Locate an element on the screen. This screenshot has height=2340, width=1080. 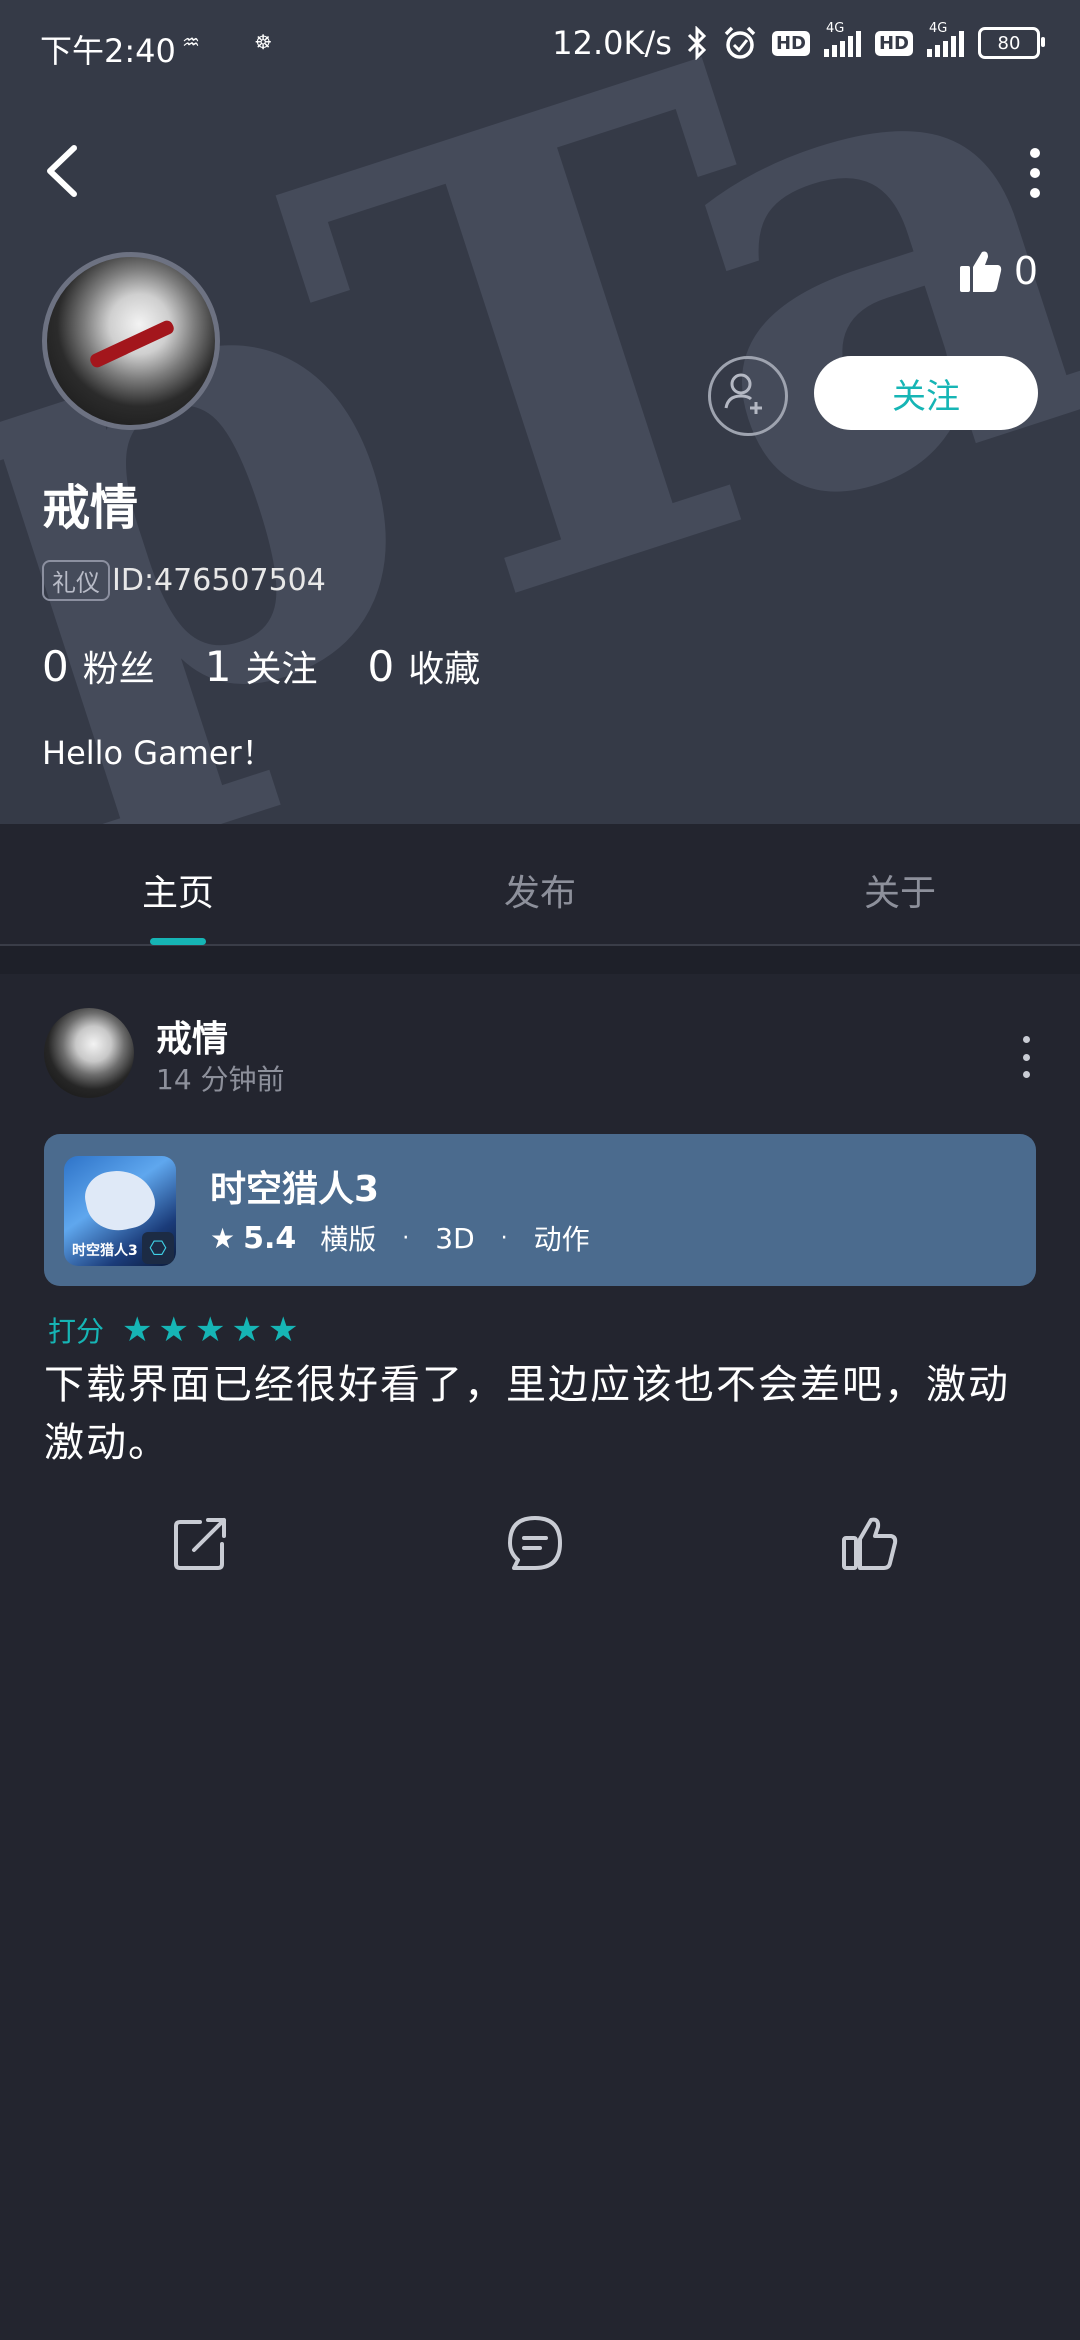
signal-strength-icon-2: 4G is located at coordinates (945, 39).